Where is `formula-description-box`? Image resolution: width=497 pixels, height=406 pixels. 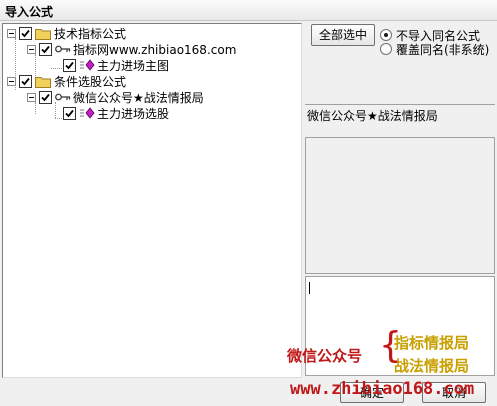 formula-description-box is located at coordinates (400, 205).